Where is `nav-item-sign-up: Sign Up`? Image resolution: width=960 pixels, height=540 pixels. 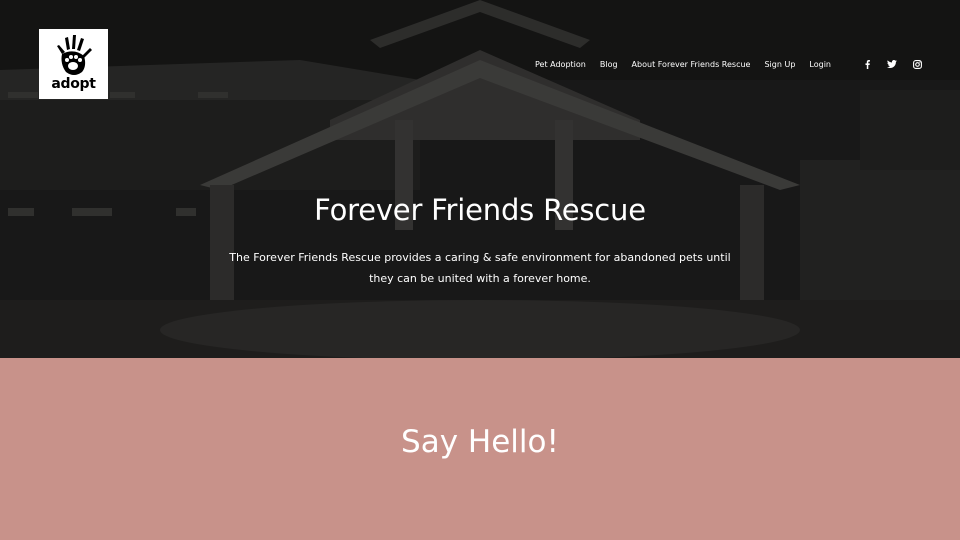
nav-item-sign-up: Sign Up is located at coordinates (779, 64).